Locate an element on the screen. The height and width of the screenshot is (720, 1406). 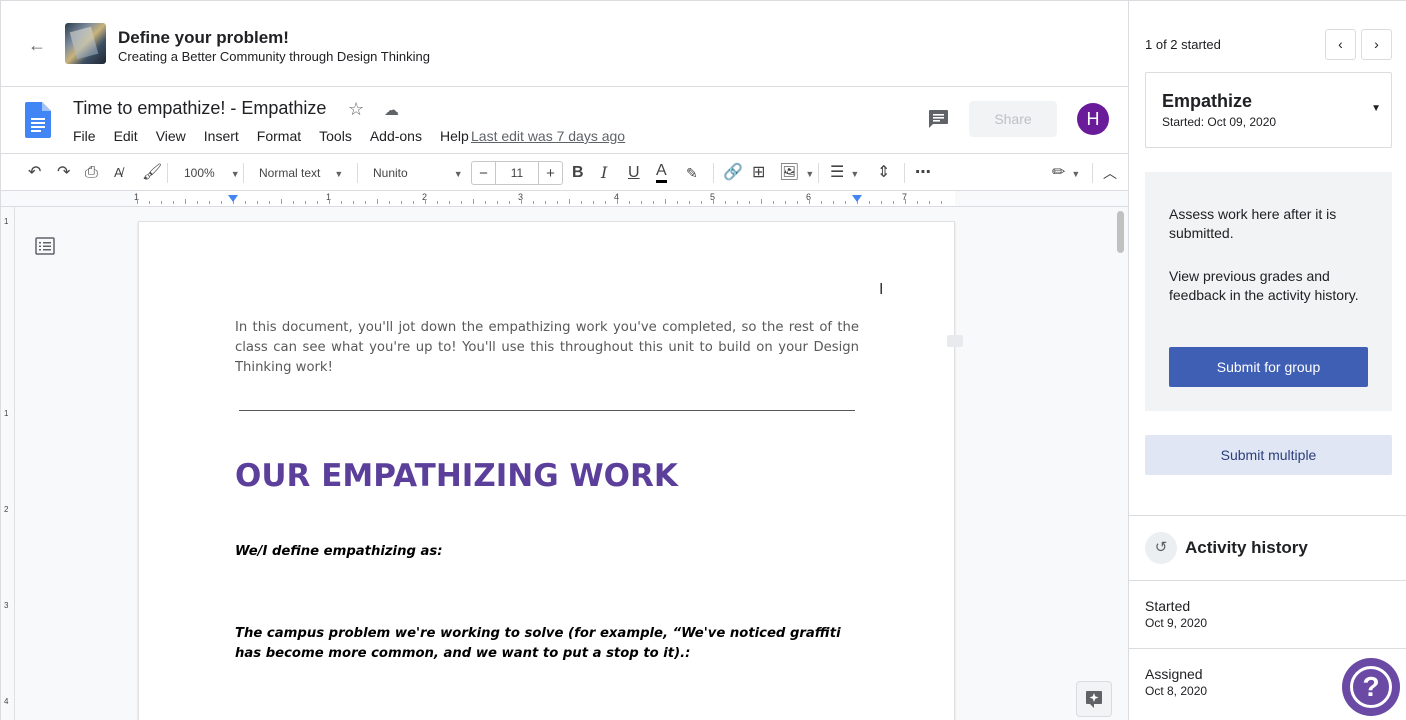
font-select: Nunito ▼ is located at coordinates (418, 173).